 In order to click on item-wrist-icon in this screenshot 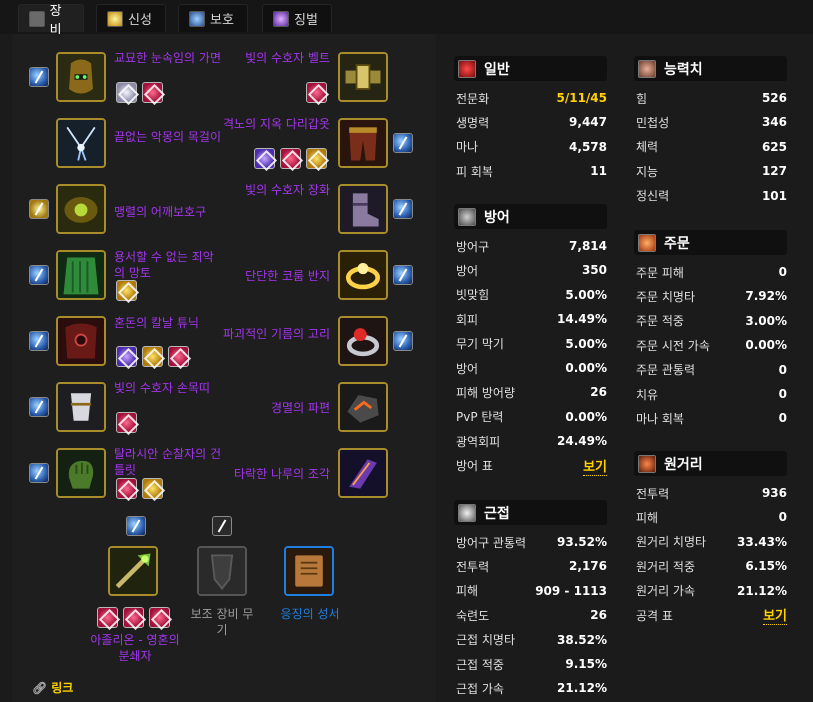, I will do `click(81, 407)`.